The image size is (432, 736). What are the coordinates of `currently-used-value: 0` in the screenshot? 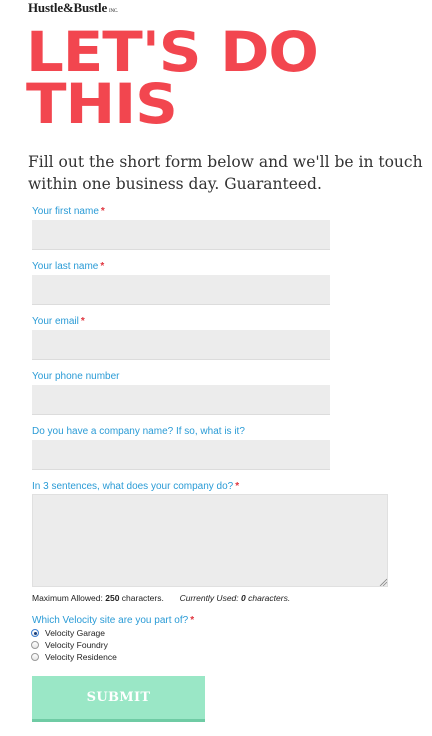 It's located at (243, 598).